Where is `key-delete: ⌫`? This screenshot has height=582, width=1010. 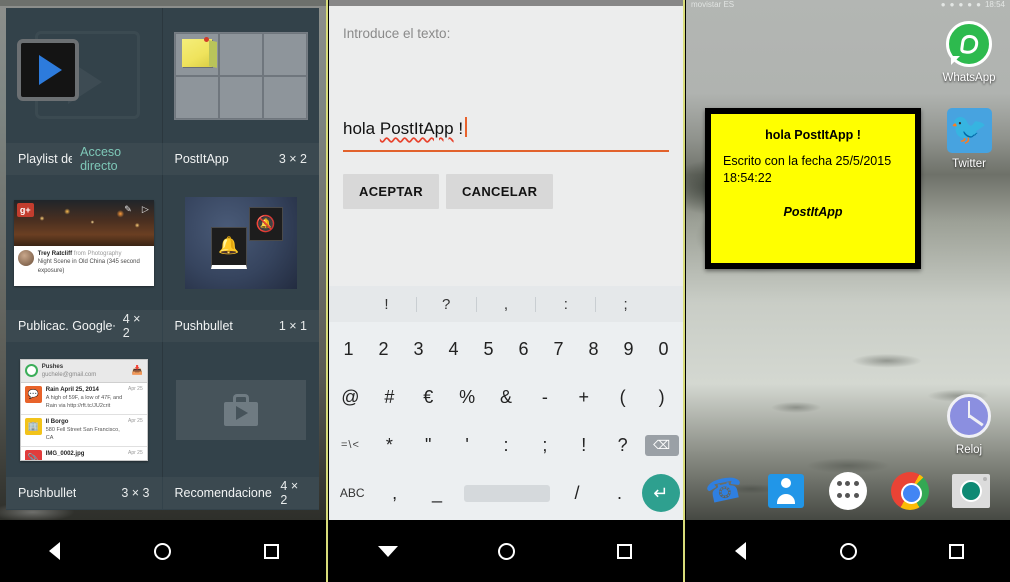
key-delete: ⌫ is located at coordinates (661, 445).